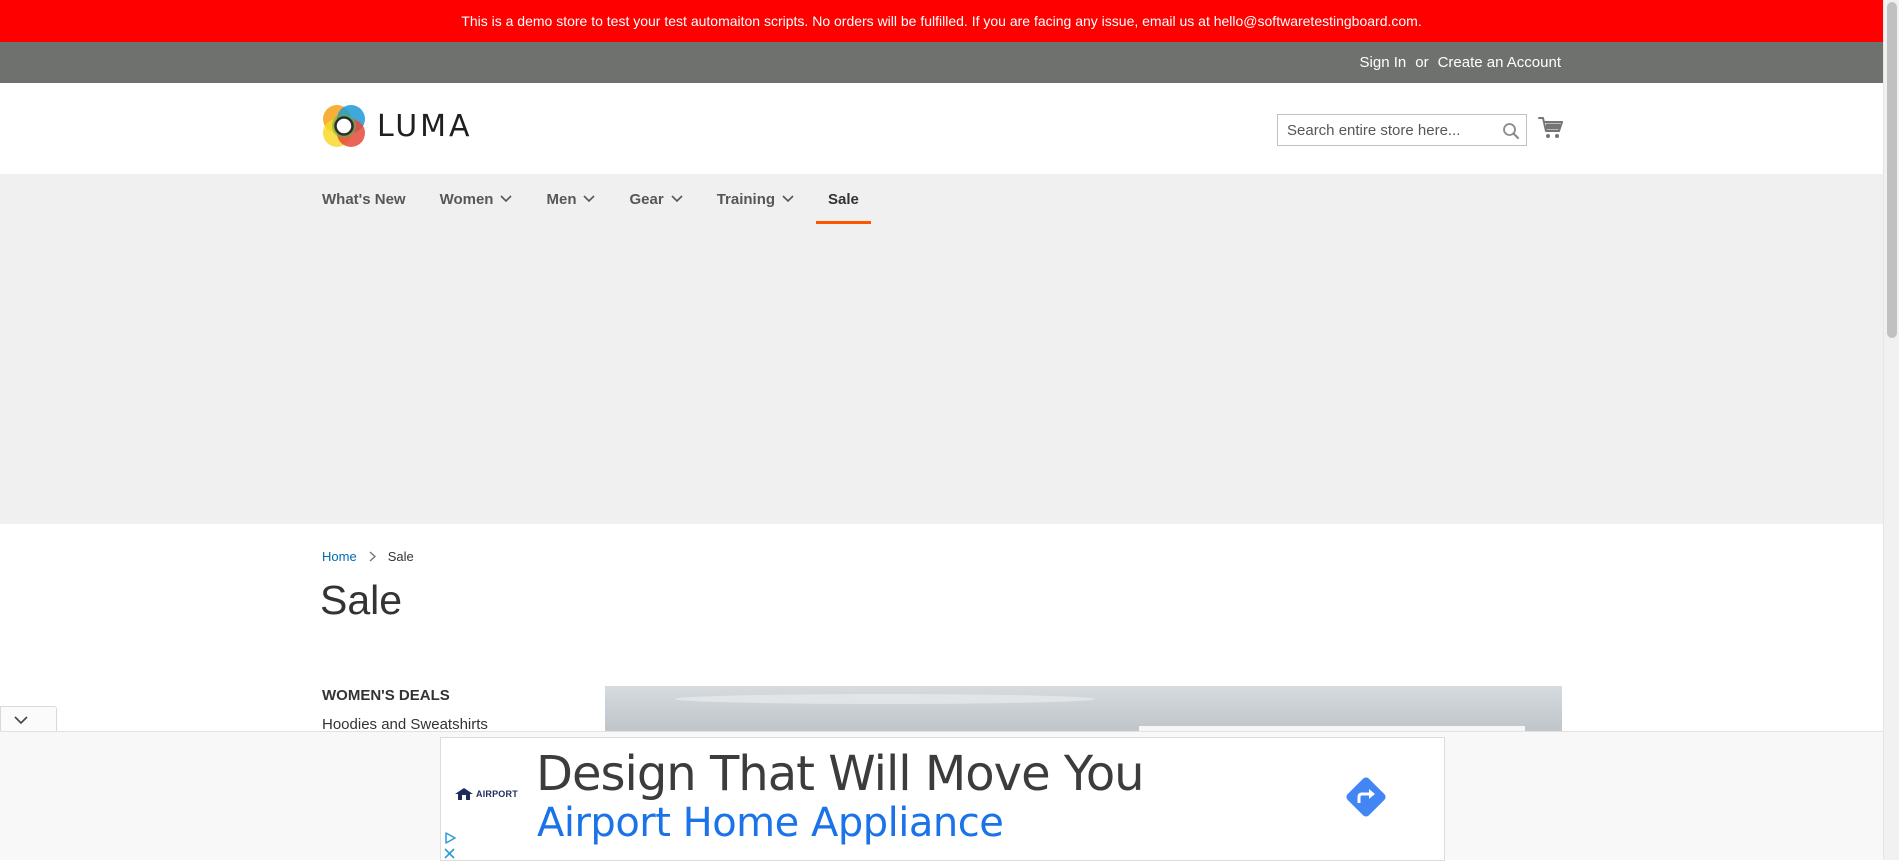 Image resolution: width=1899 pixels, height=865 pixels. What do you see at coordinates (1891, 430) in the screenshot?
I see `page-scrollbar` at bounding box center [1891, 430].